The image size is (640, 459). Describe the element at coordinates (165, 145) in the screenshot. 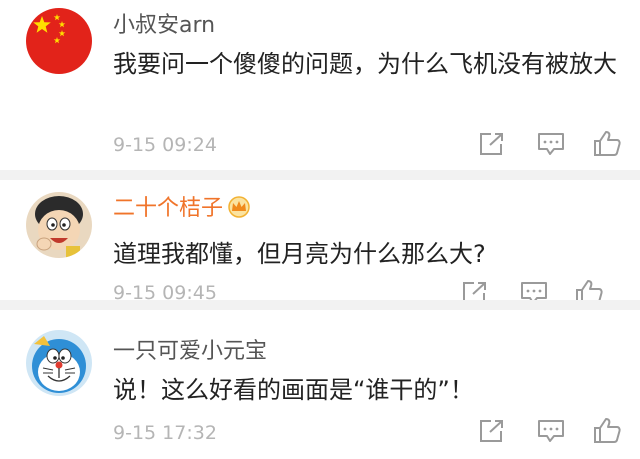

I see `timestamp: 9-15 09:24` at that location.